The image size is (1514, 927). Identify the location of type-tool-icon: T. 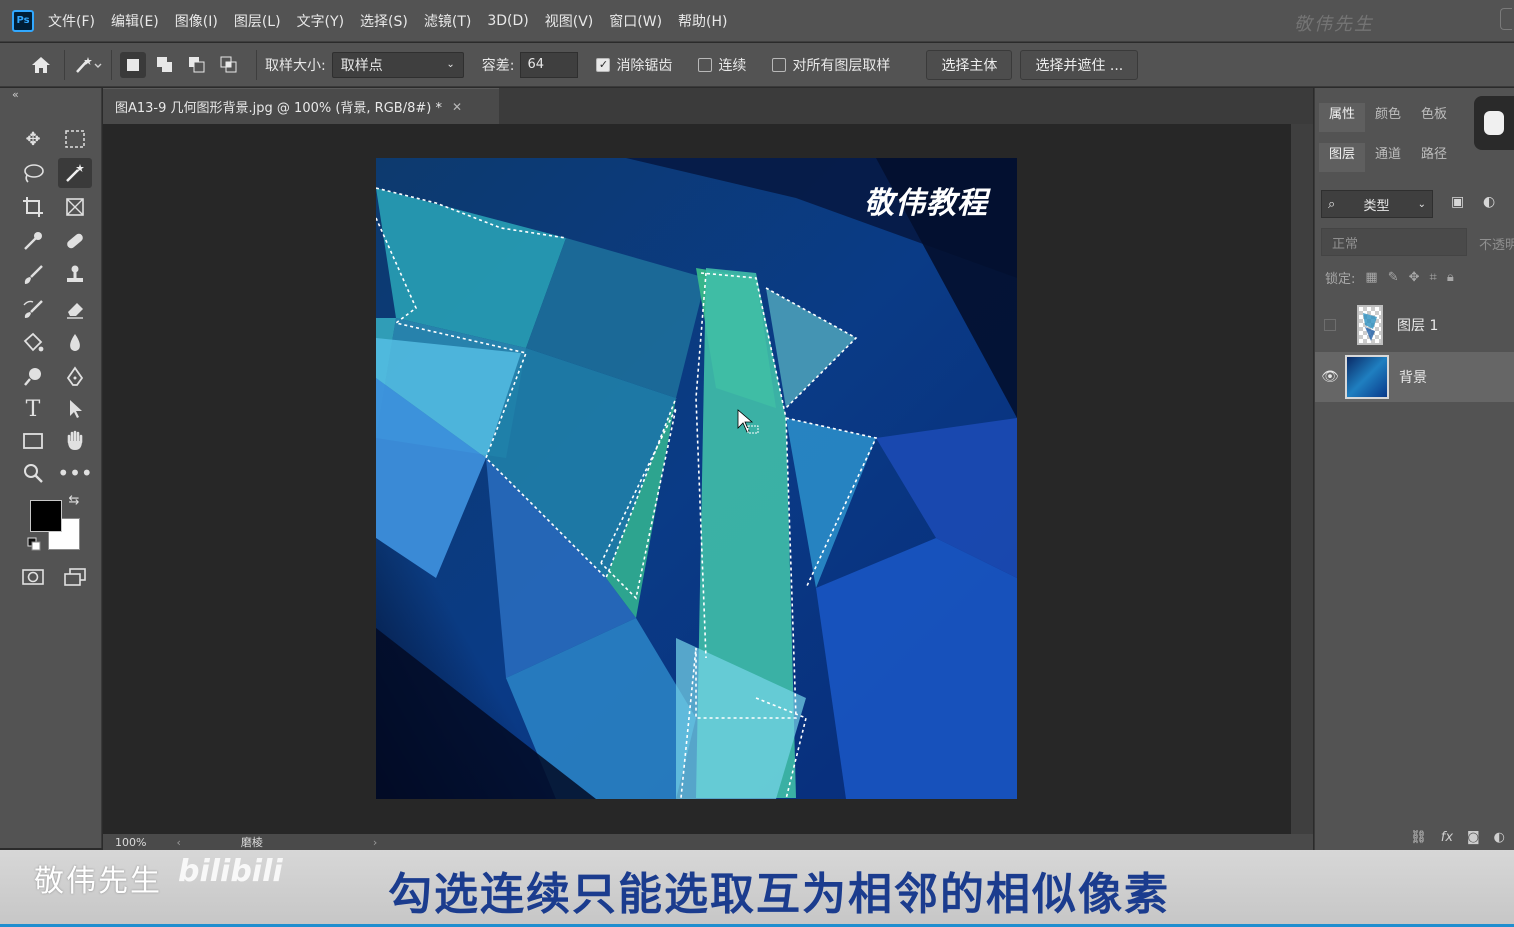
(33, 409).